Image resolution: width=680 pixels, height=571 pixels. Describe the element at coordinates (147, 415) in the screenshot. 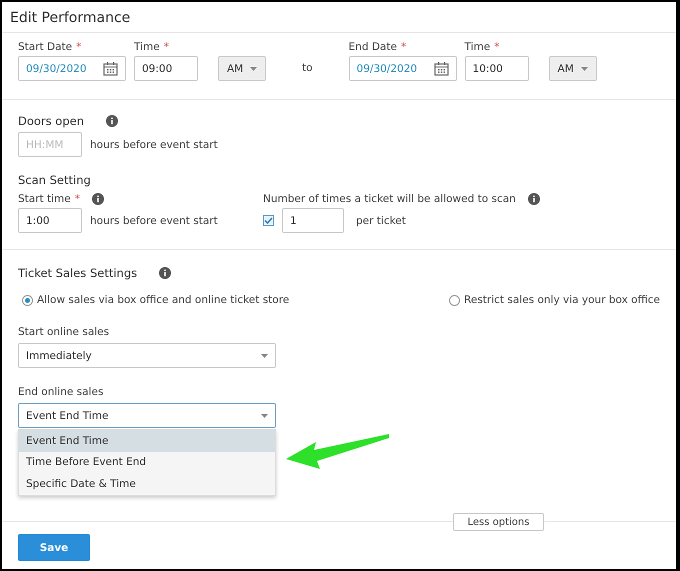

I see `end-sales-dropdown: Event End Time` at that location.